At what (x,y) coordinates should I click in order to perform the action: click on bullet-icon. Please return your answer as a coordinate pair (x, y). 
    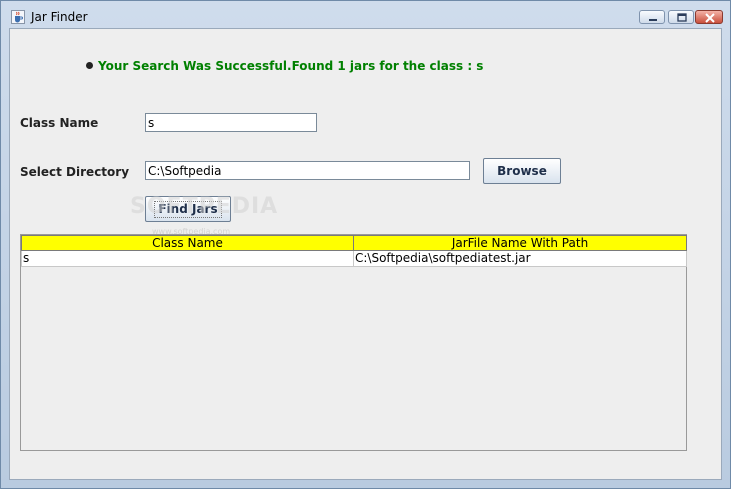
    Looking at the image, I should click on (89, 65).